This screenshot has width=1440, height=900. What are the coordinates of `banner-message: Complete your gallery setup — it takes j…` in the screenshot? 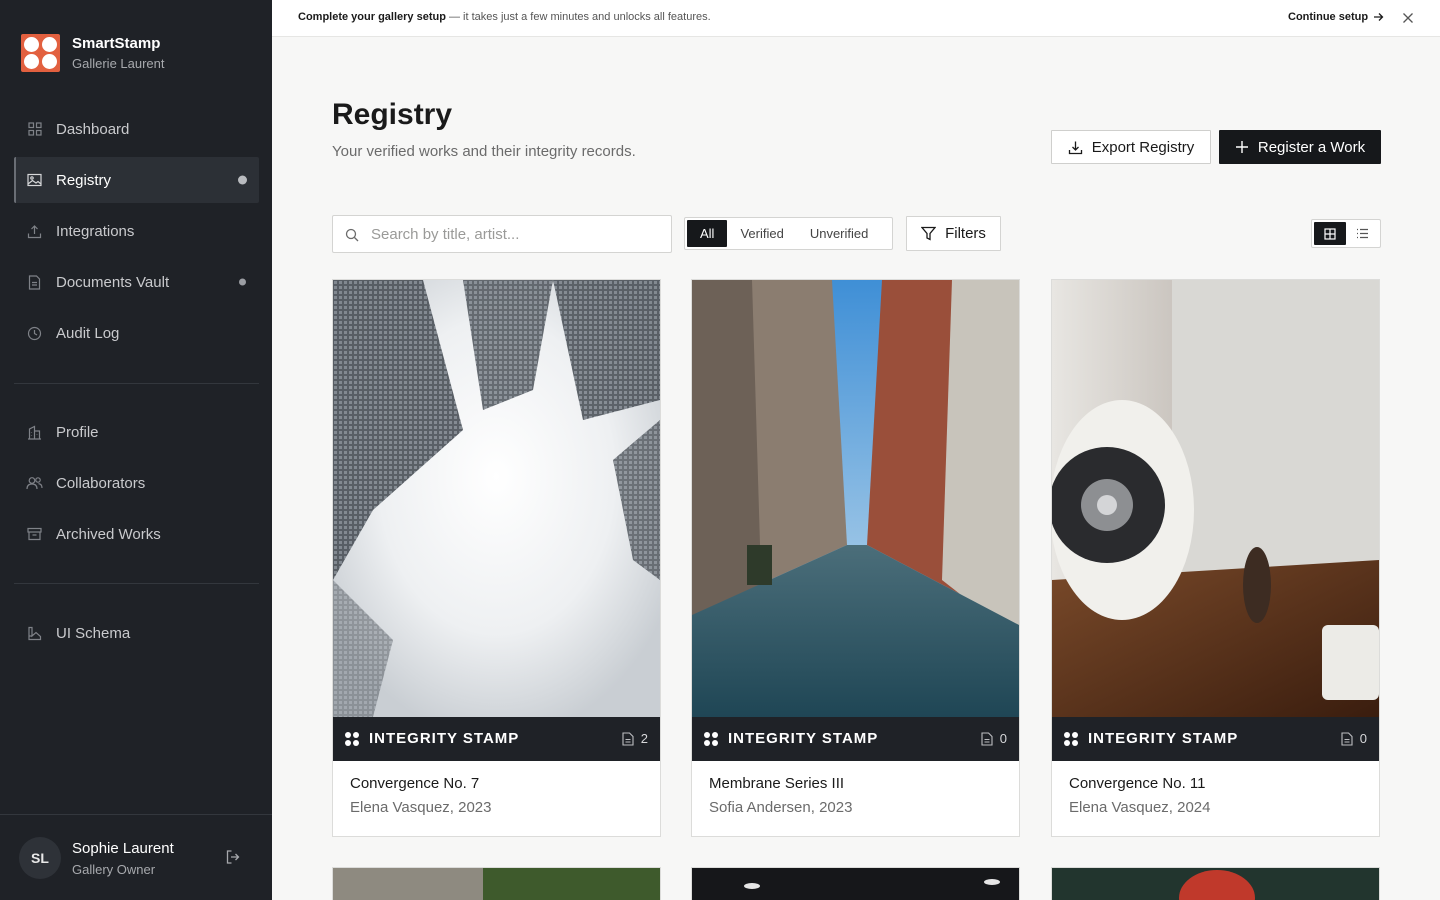 It's located at (504, 17).